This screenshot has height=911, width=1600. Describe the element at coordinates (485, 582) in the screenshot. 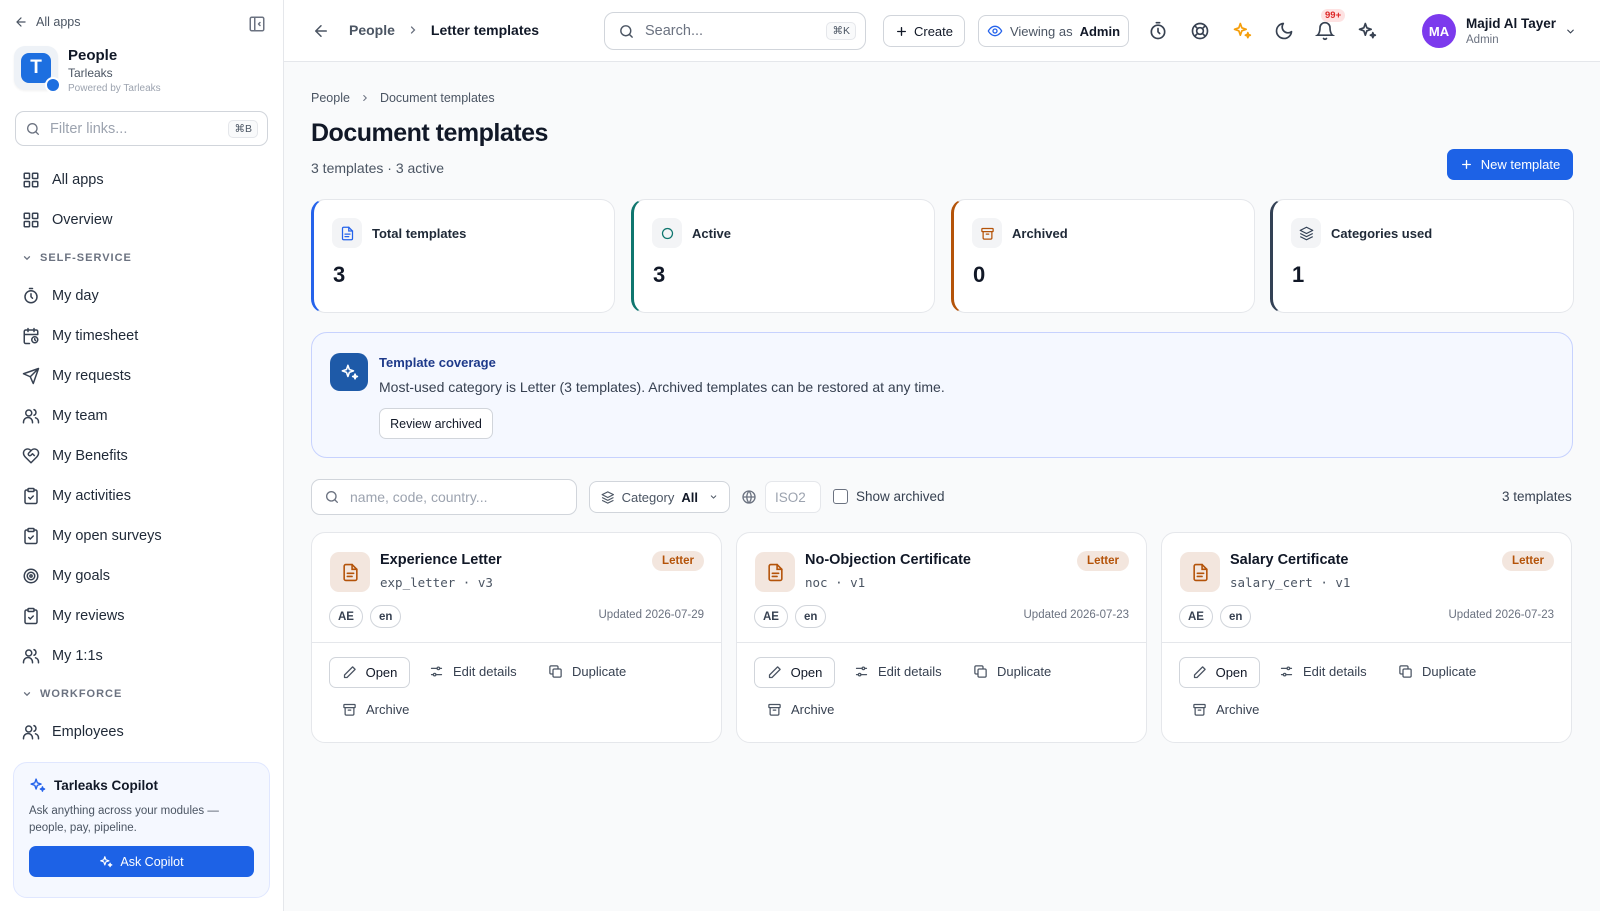

I see `template-version: v3` at that location.